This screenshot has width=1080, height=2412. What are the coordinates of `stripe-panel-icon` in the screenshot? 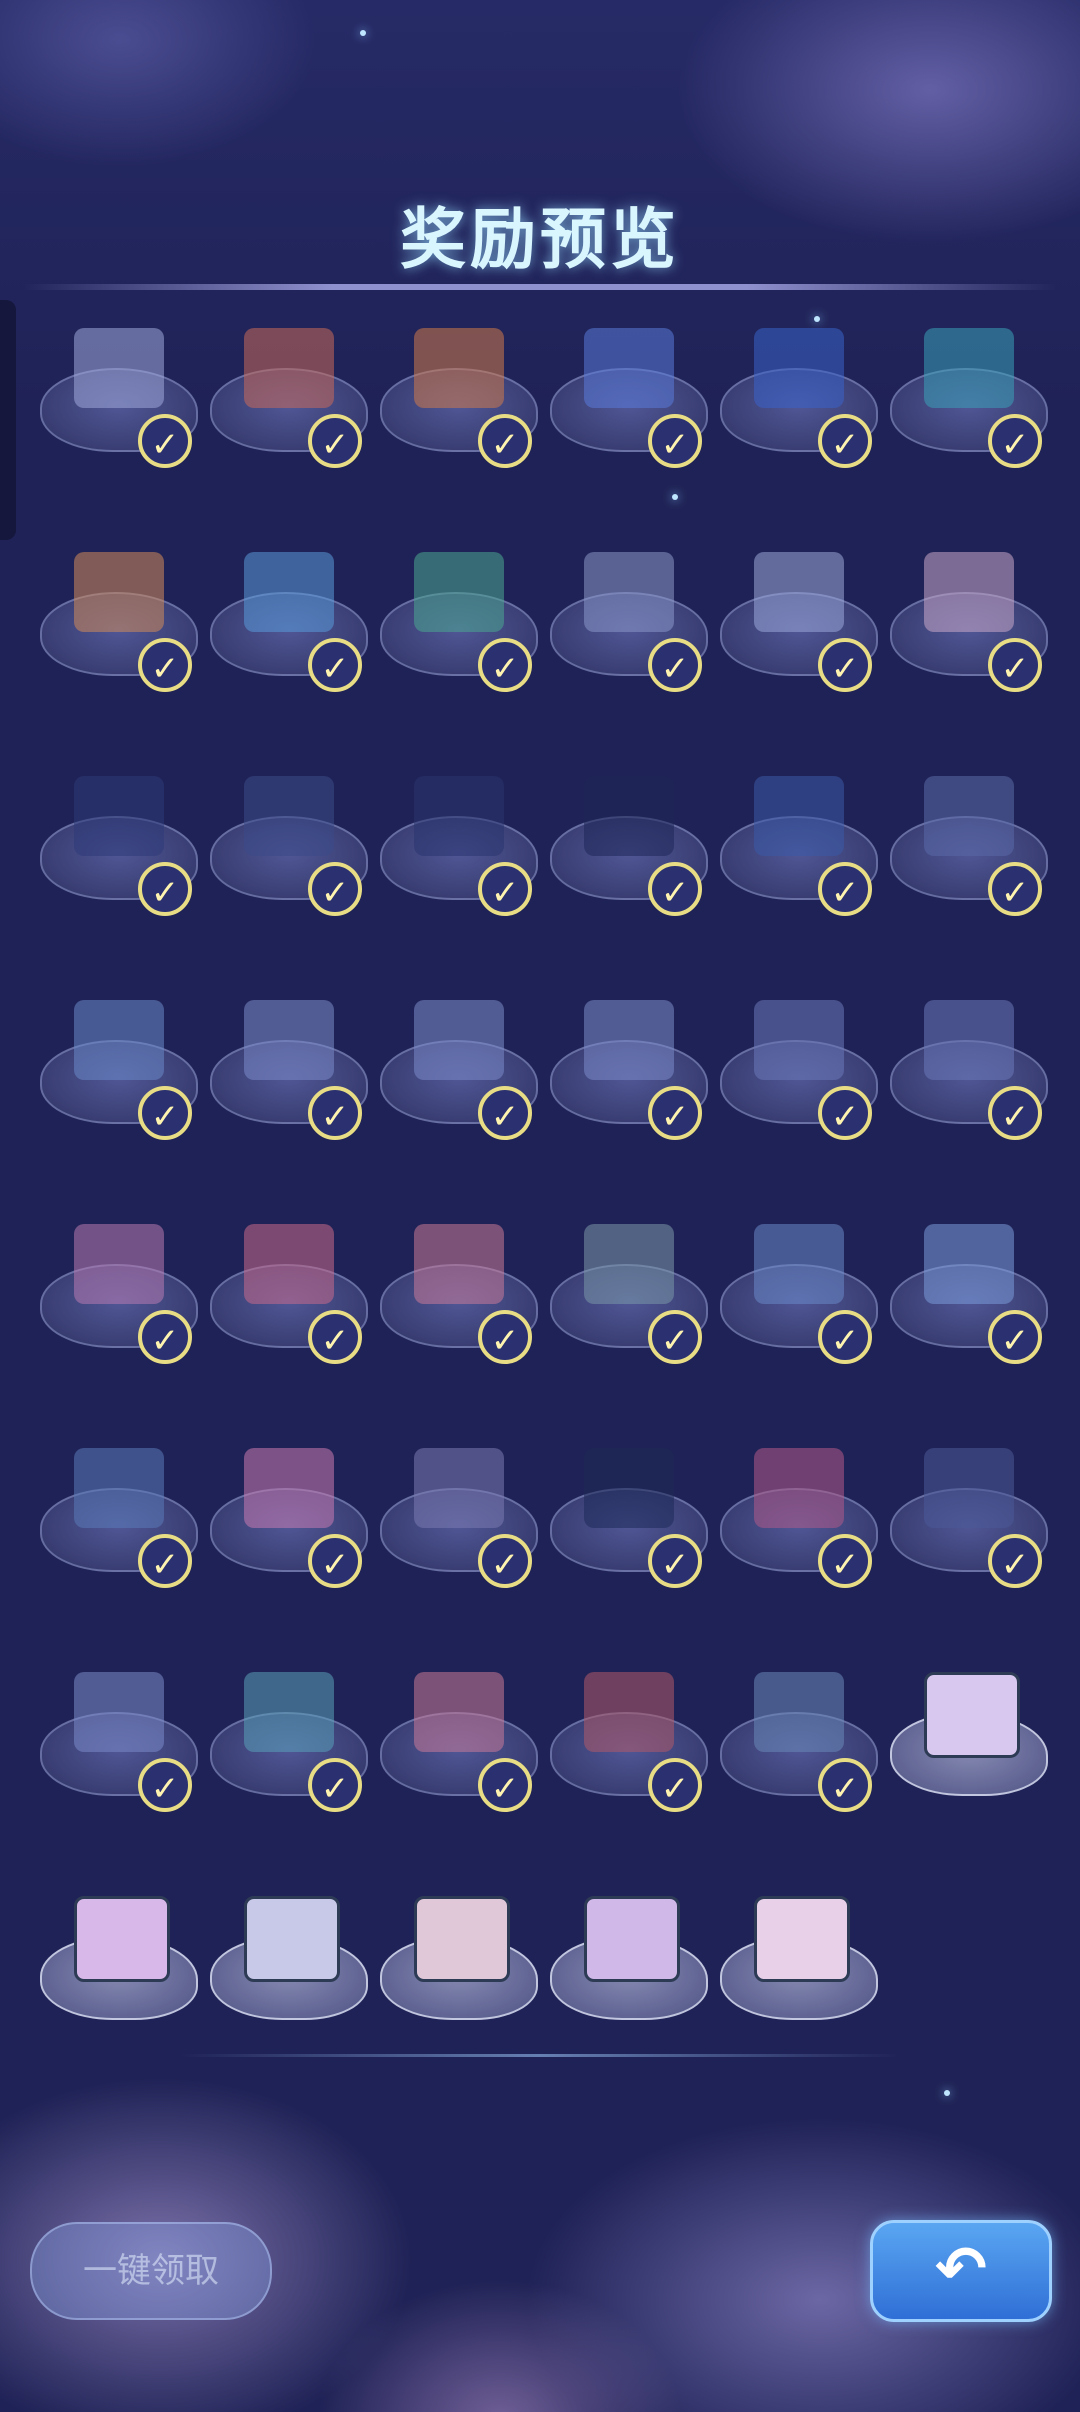 It's located at (969, 816).